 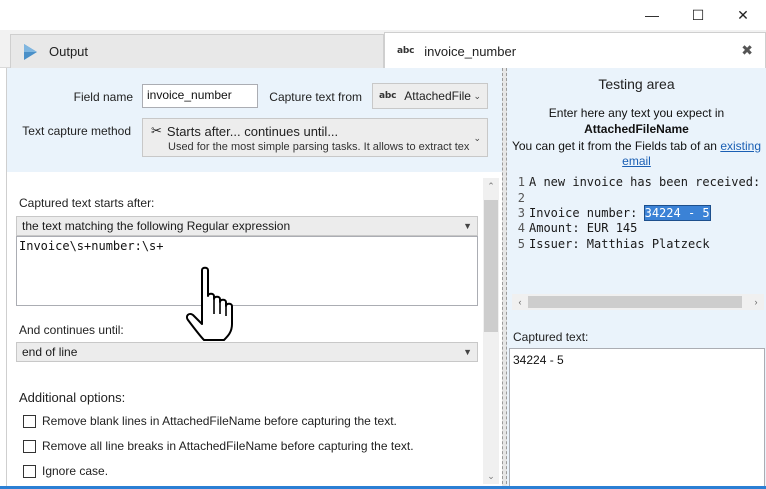 I want to click on capture-method-label: Text capture method, so click(x=76, y=131).